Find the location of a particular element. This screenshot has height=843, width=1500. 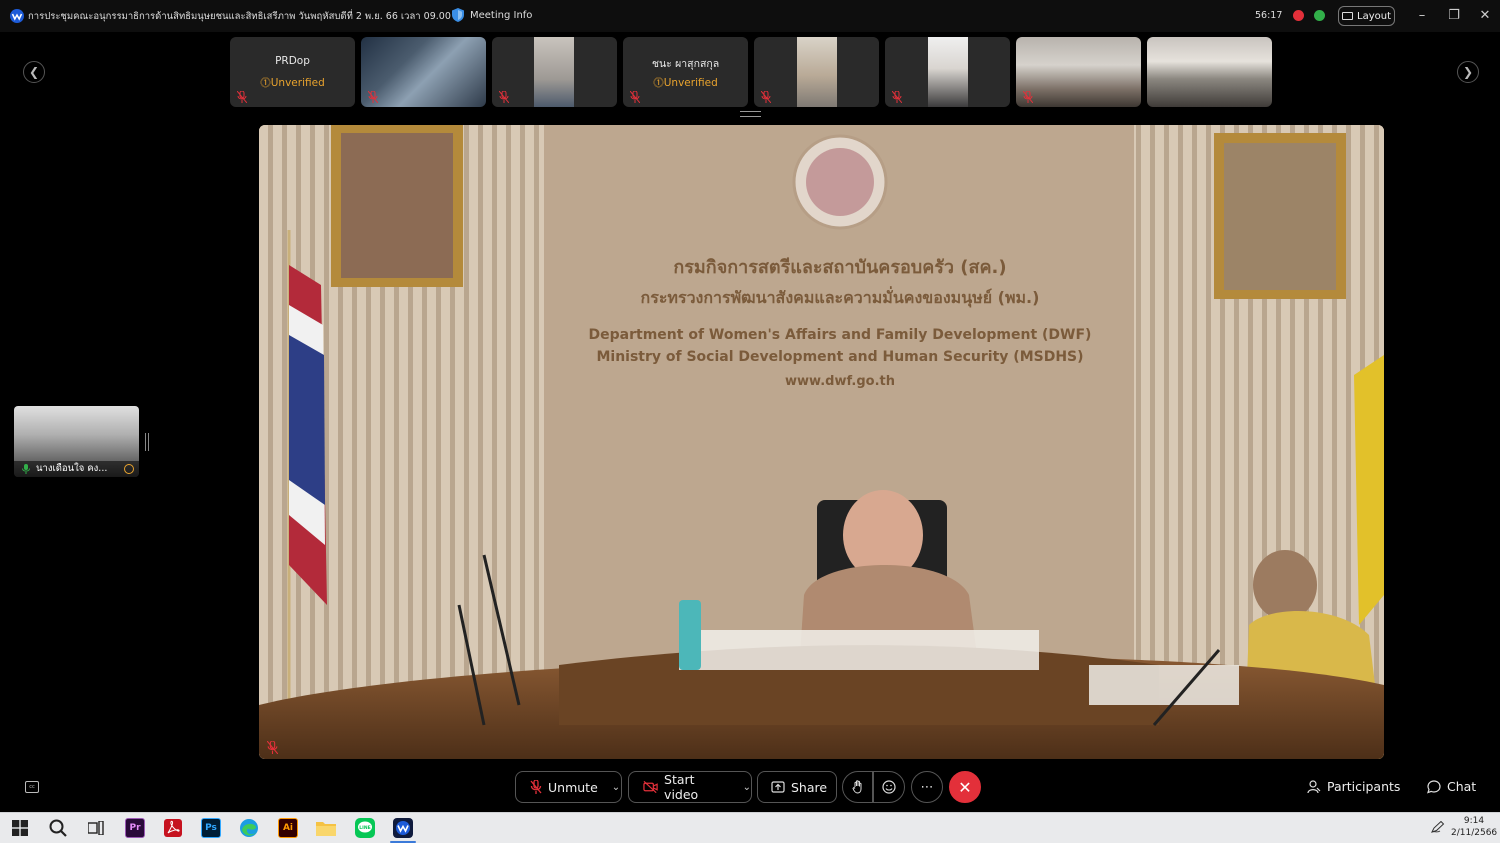

participants-button: Participants is located at coordinates (1353, 786).